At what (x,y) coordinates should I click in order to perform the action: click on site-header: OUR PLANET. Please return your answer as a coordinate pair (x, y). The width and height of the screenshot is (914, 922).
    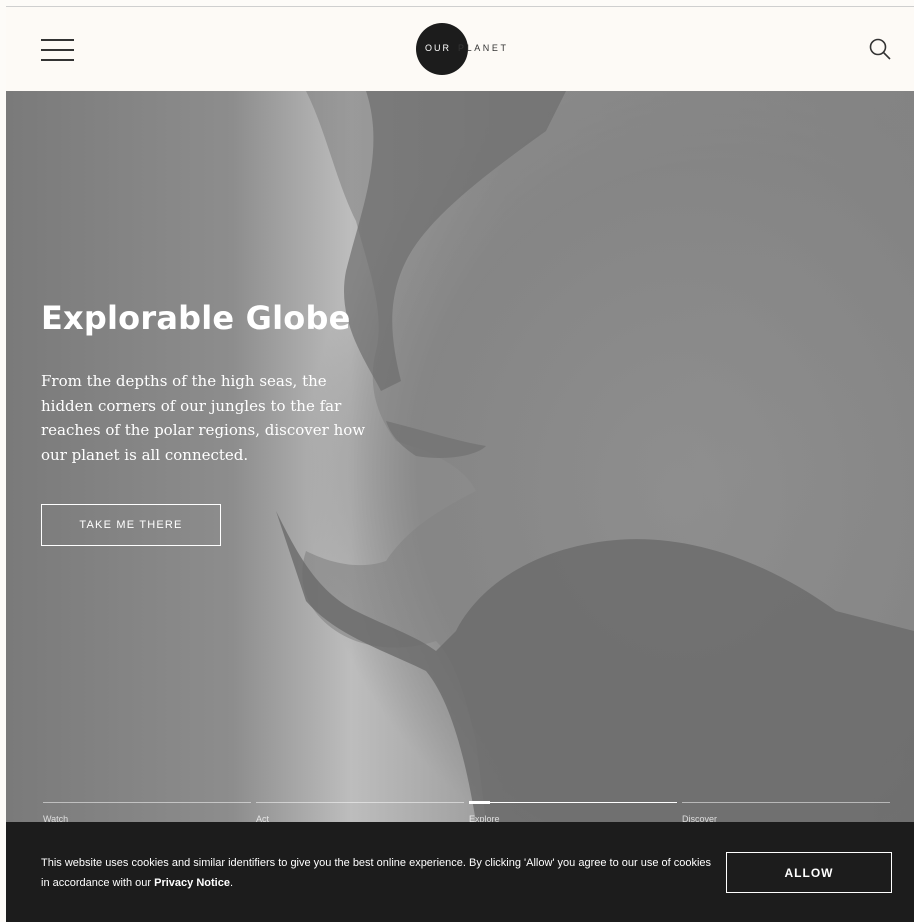
    Looking at the image, I should click on (460, 49).